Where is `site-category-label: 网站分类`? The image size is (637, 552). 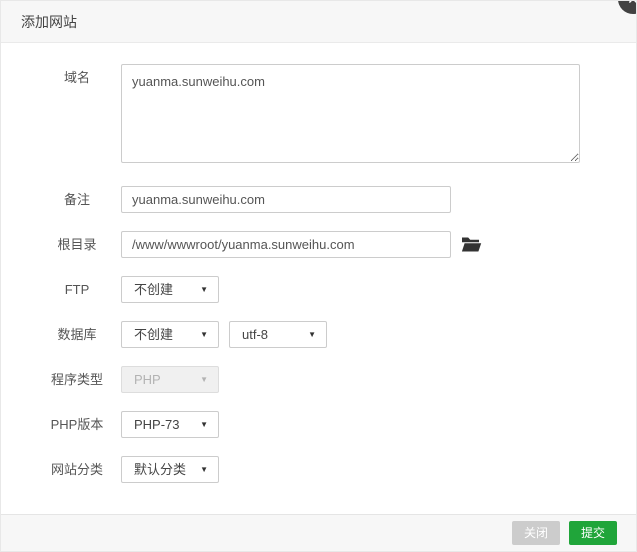 site-category-label: 网站分类 is located at coordinates (76, 469).